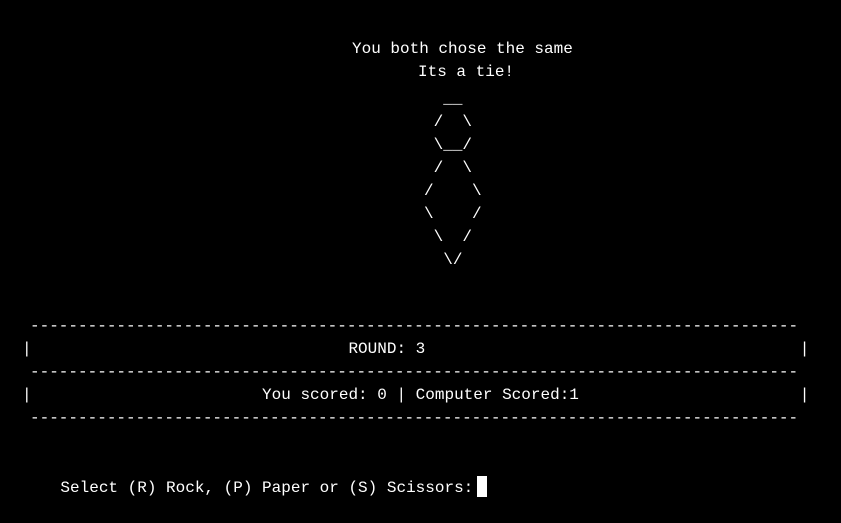  I want to click on result-message: You both chose the same, so click(462, 49).